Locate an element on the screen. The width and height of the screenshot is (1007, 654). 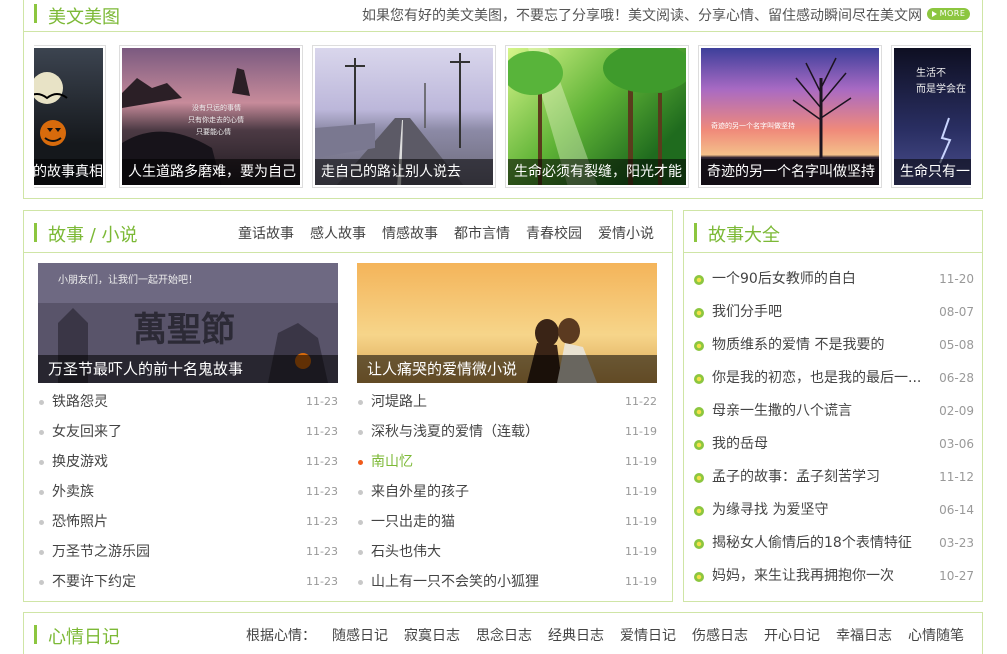
list-item: 石头也伟大 11-19 is located at coordinates (507, 552).